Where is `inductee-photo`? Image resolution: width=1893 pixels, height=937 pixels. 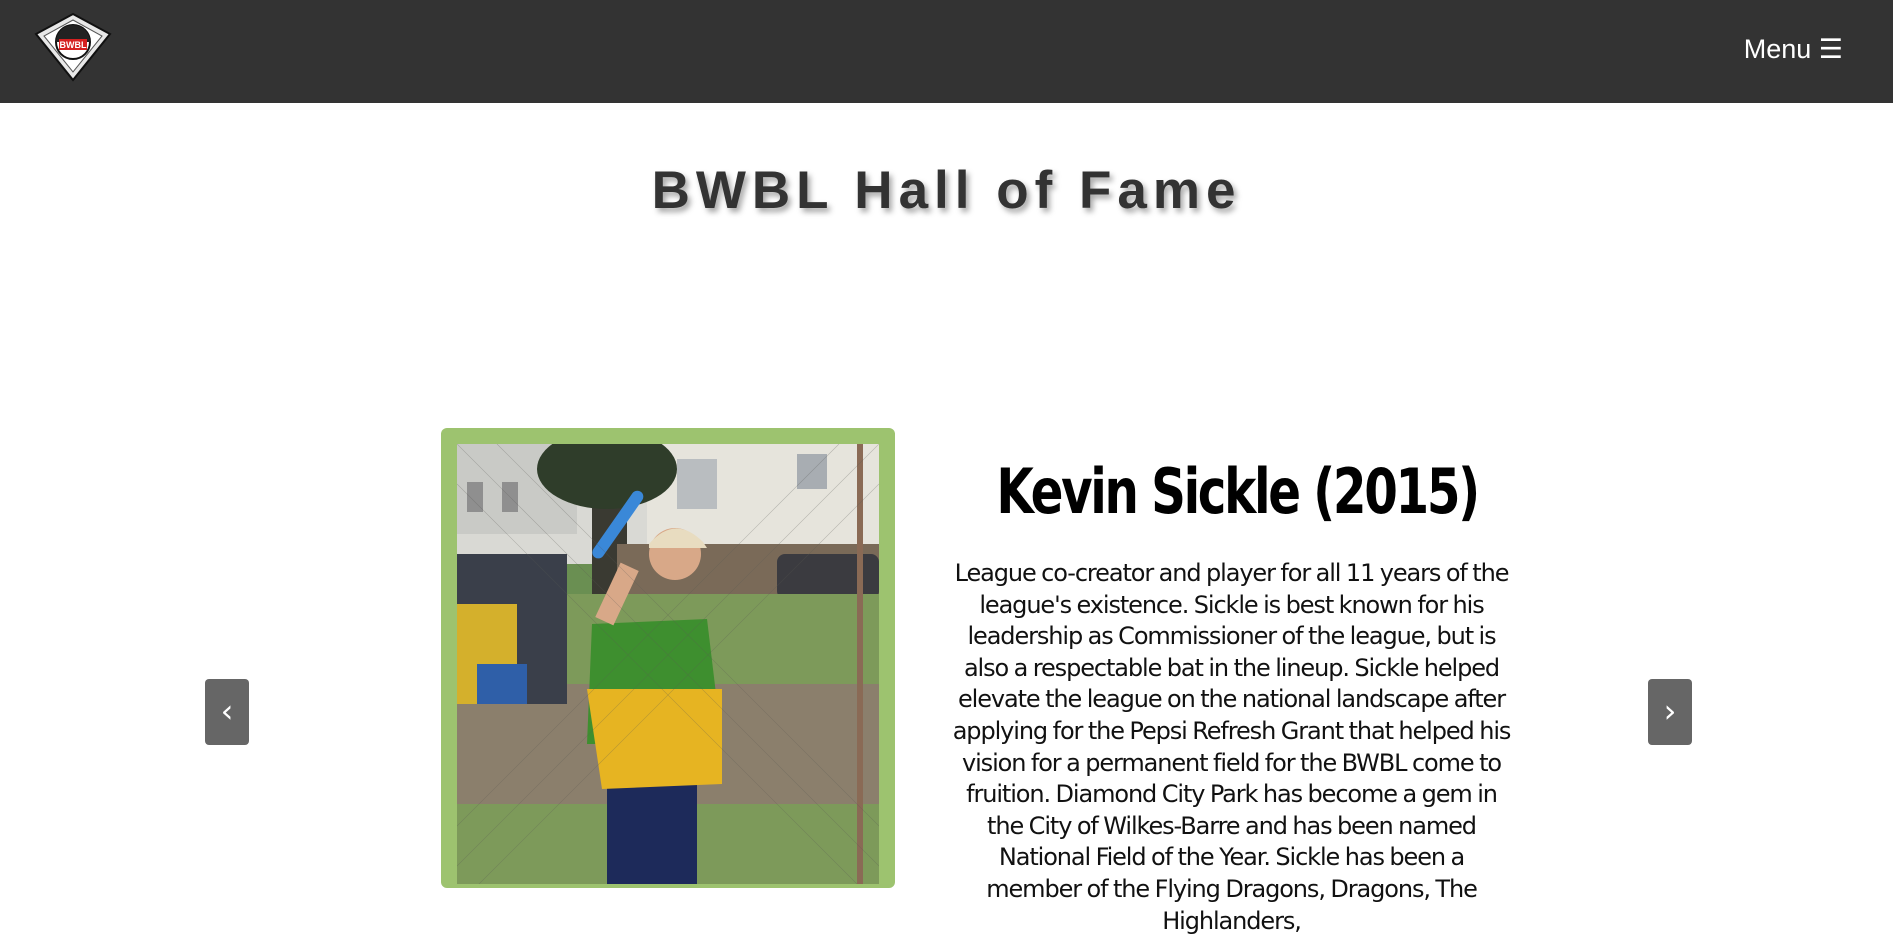 inductee-photo is located at coordinates (668, 664).